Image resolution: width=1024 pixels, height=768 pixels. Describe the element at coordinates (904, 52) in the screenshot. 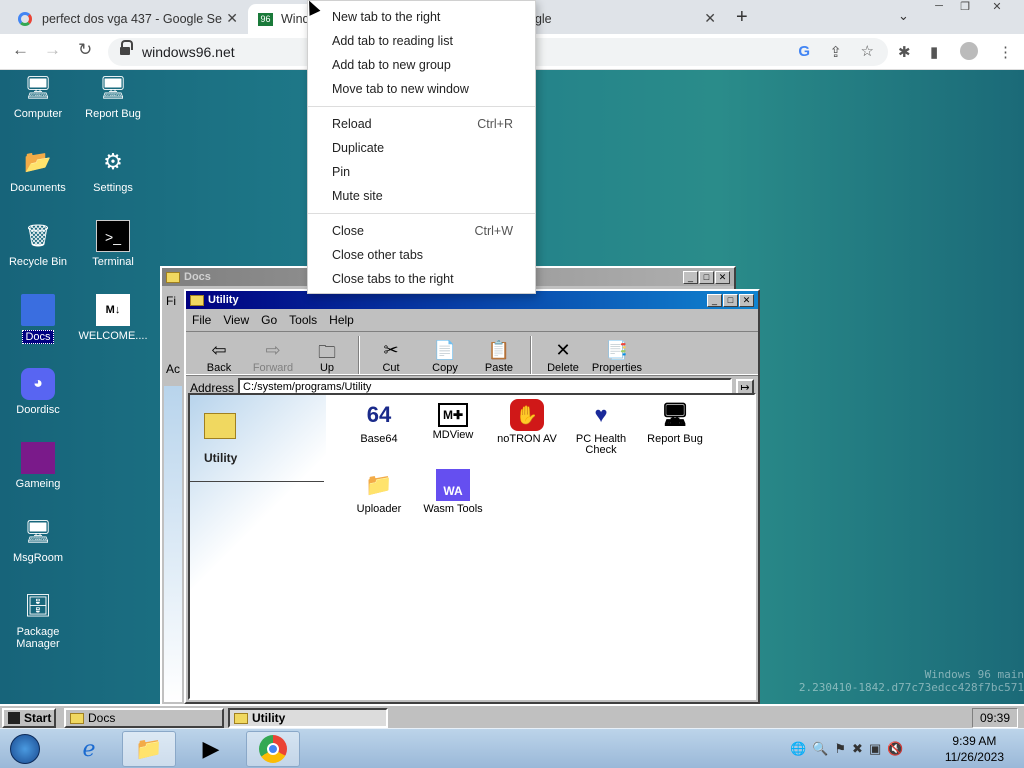

I see `extensions-puzzle-icon: ✱` at that location.